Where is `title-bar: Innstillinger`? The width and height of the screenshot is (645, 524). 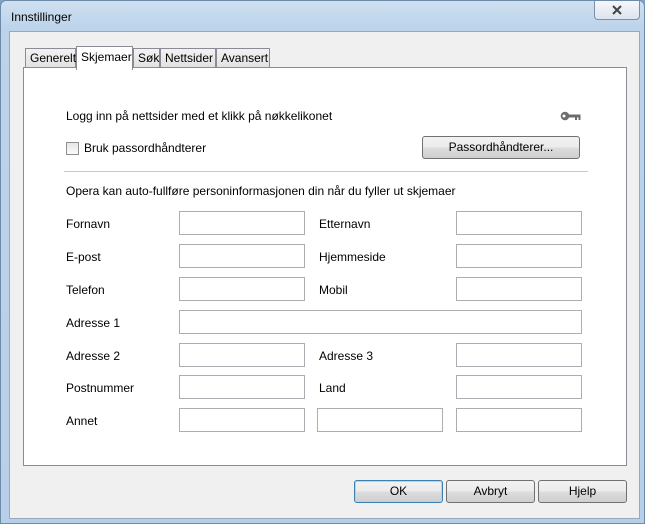 title-bar: Innstillinger is located at coordinates (322, 16).